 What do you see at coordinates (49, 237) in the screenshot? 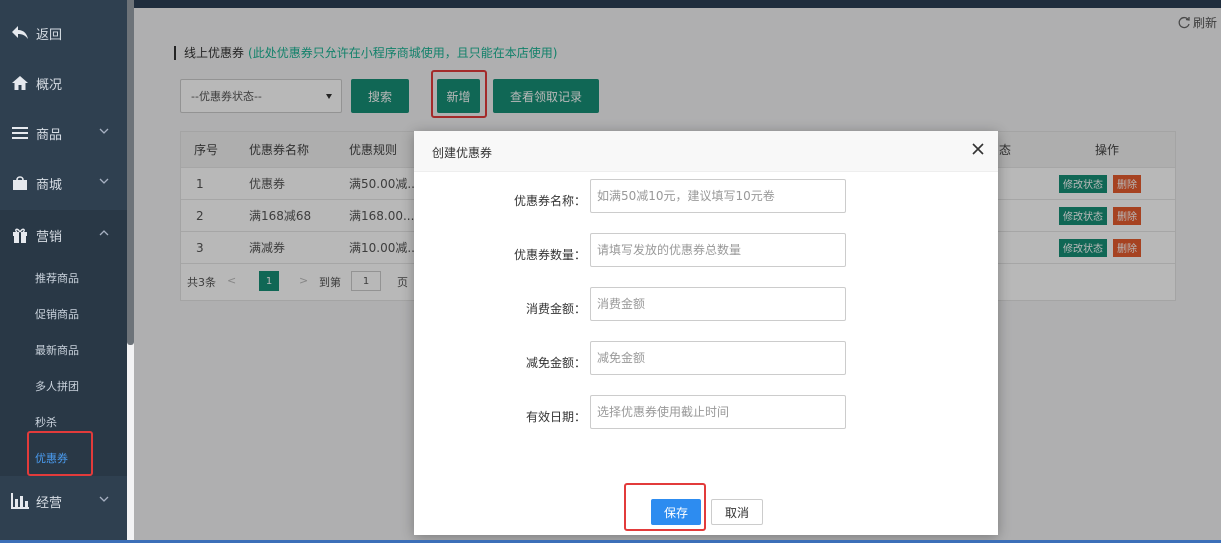
I see `sidebar-item-label: 营销` at bounding box center [49, 237].